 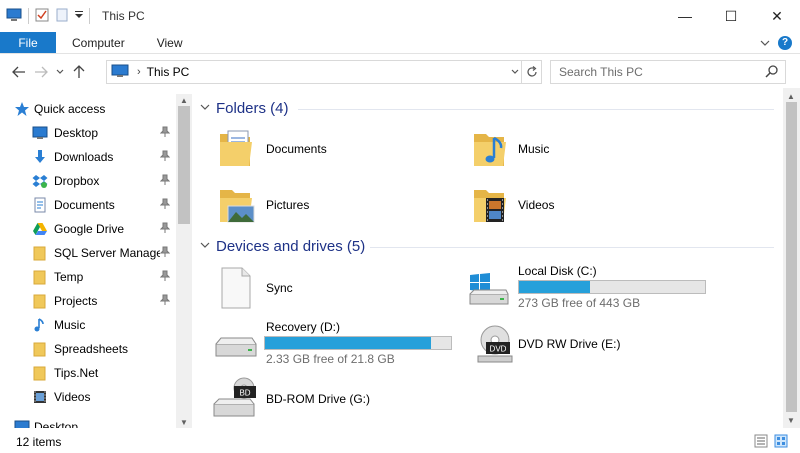 I want to click on content-scrollbar-thumb, so click(x=791, y=257).